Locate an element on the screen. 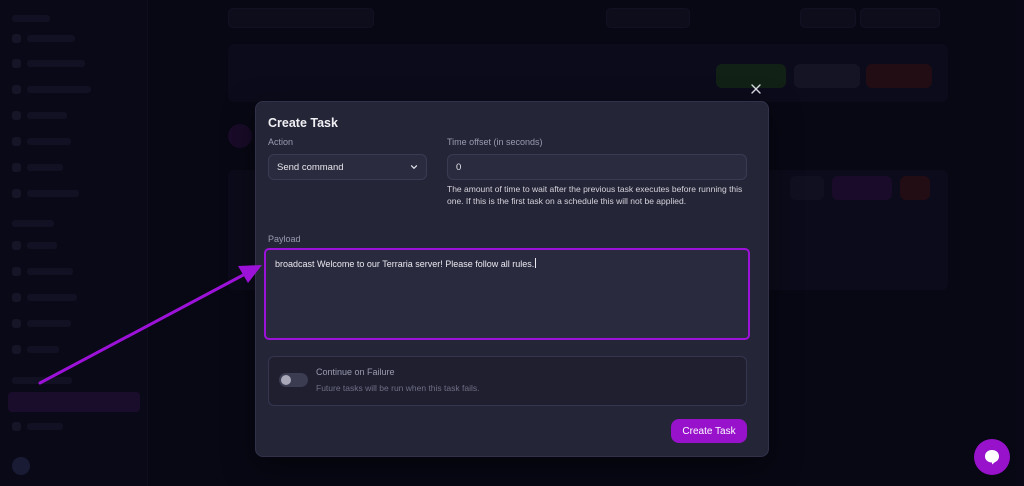 The width and height of the screenshot is (1024, 486). continue-on-failure-toggle is located at coordinates (293, 380).